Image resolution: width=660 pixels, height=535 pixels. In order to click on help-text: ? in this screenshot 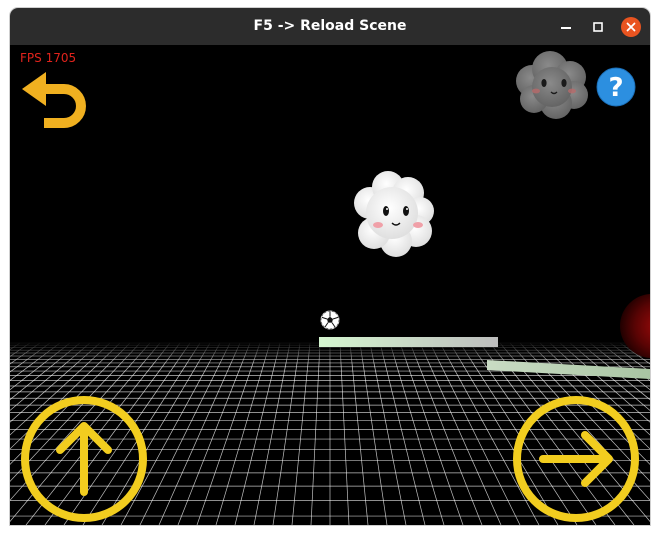, I will do `click(615, 88)`.